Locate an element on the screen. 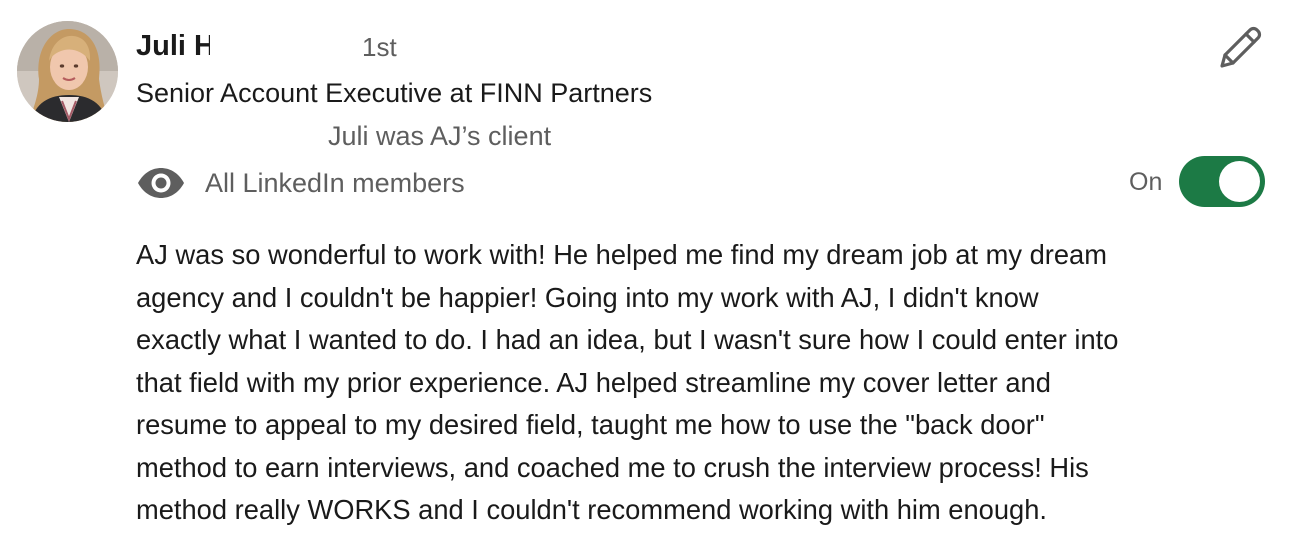 The height and width of the screenshot is (543, 1294). profile-photo-icon is located at coordinates (67, 71).